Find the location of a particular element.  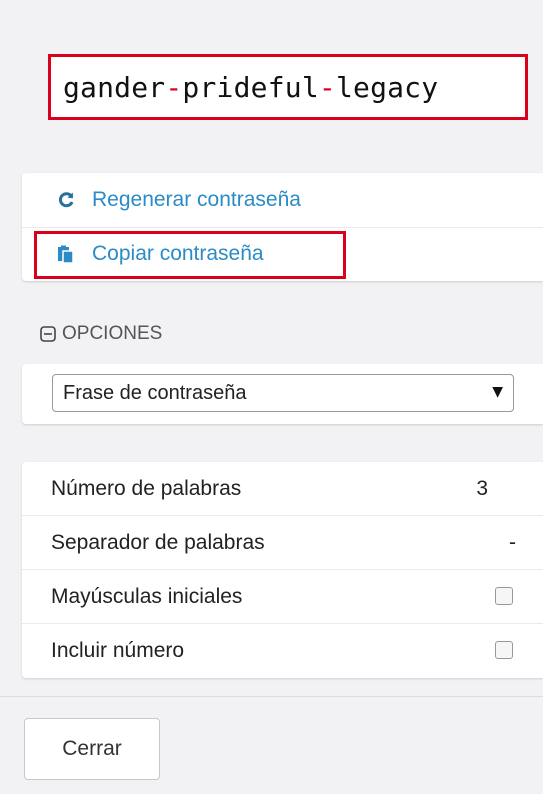

setting-row-word-separator: Separador de palabras - is located at coordinates (282, 543).